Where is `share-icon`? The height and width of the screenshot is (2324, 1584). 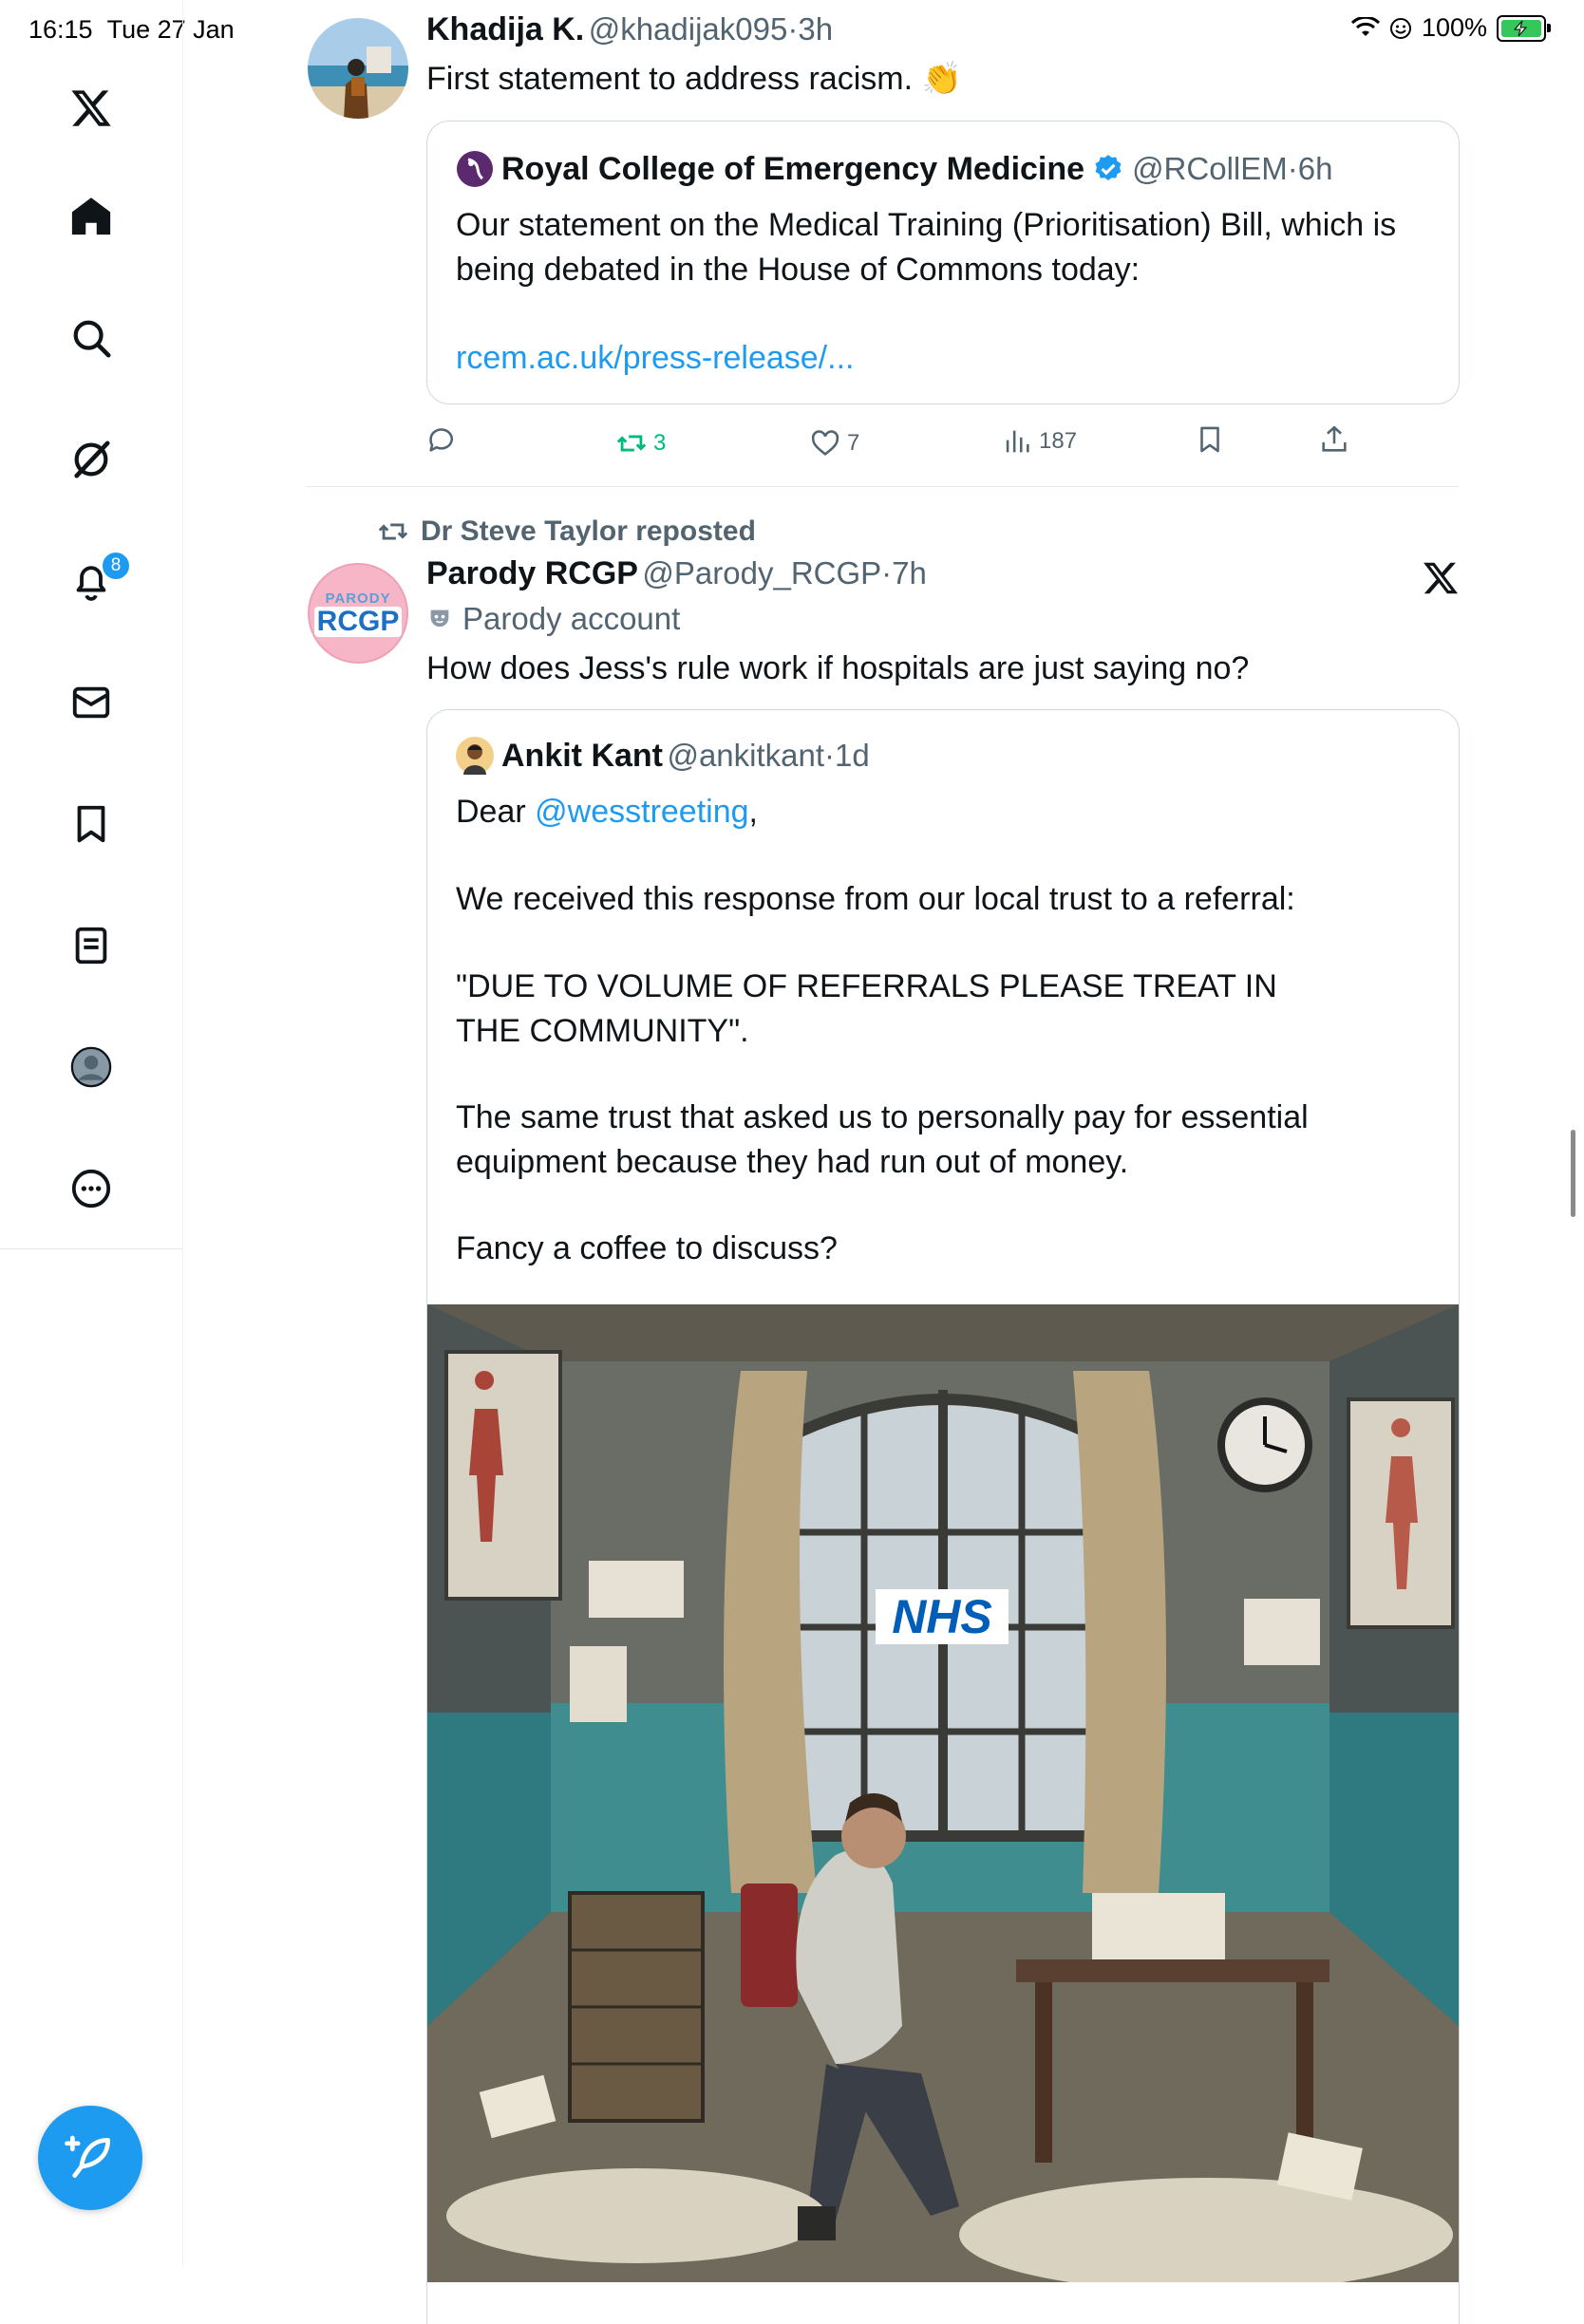 share-icon is located at coordinates (1334, 438).